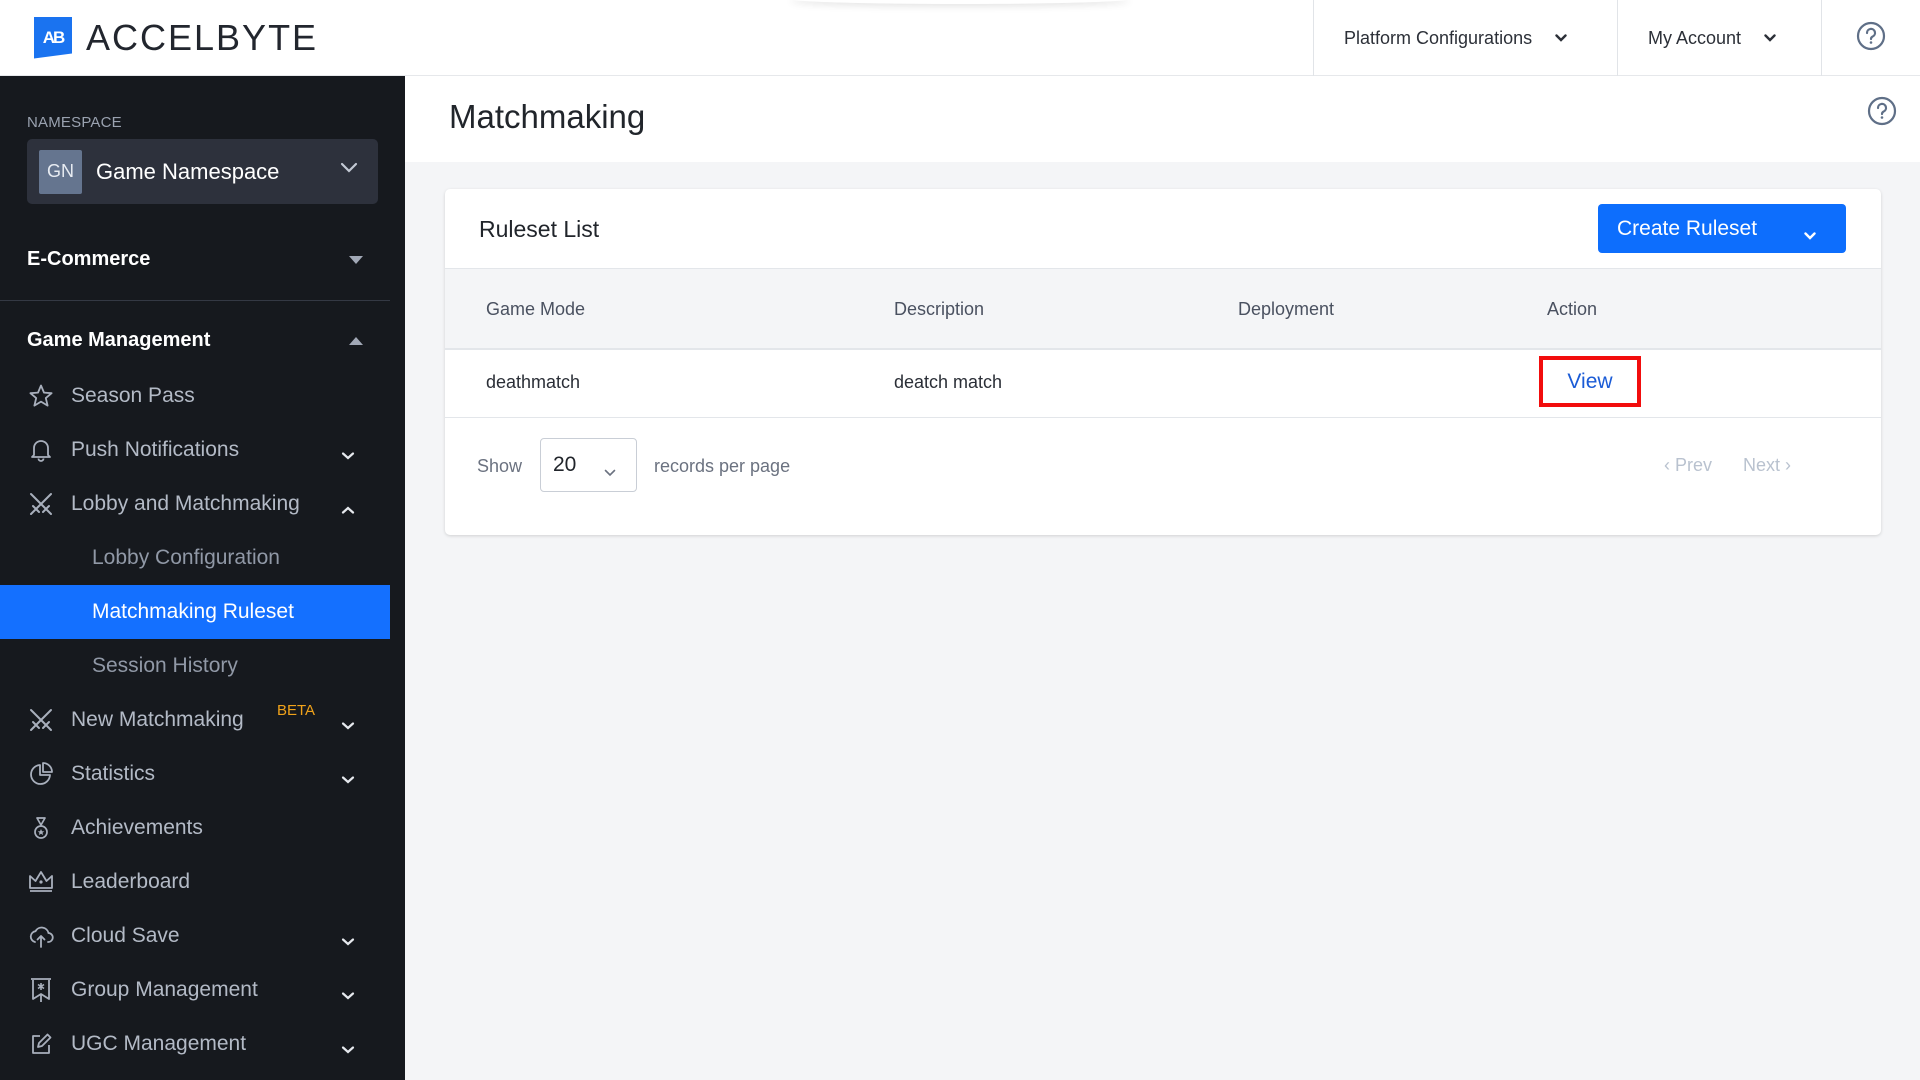 The image size is (1920, 1080). What do you see at coordinates (356, 340) in the screenshot?
I see `caret-up-icon` at bounding box center [356, 340].